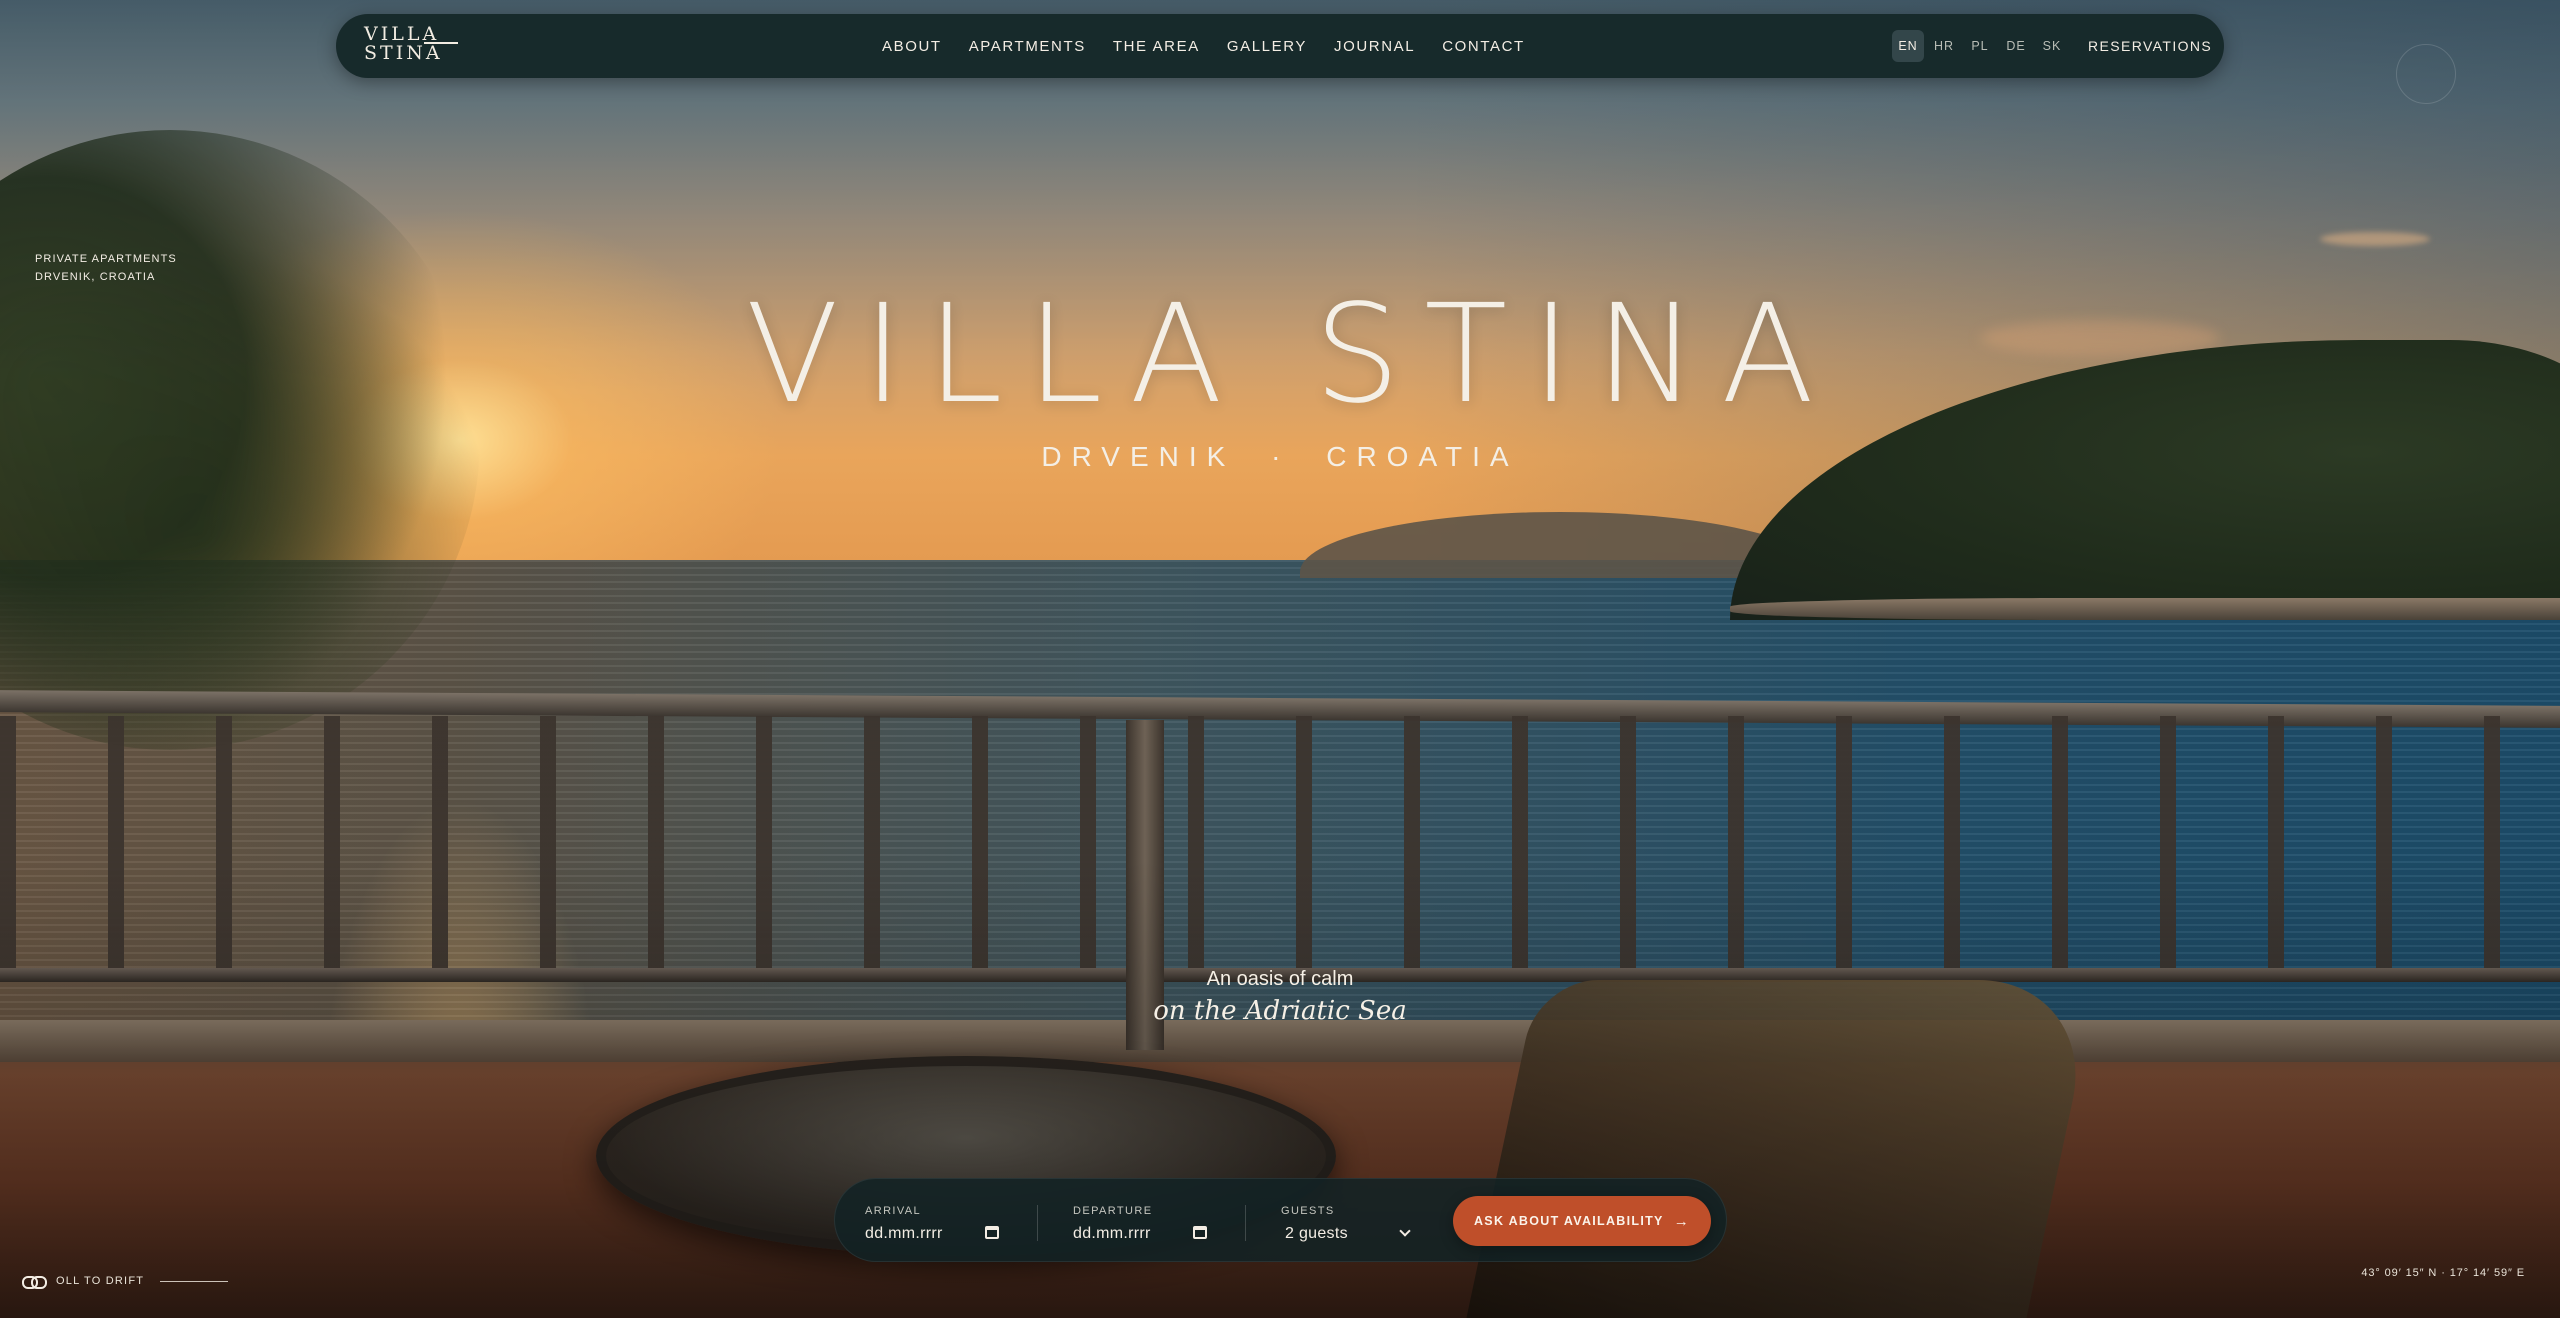  What do you see at coordinates (1148, 1221) in the screenshot?
I see `departure-field: DEPARTURE dd.mm.rrrr` at bounding box center [1148, 1221].